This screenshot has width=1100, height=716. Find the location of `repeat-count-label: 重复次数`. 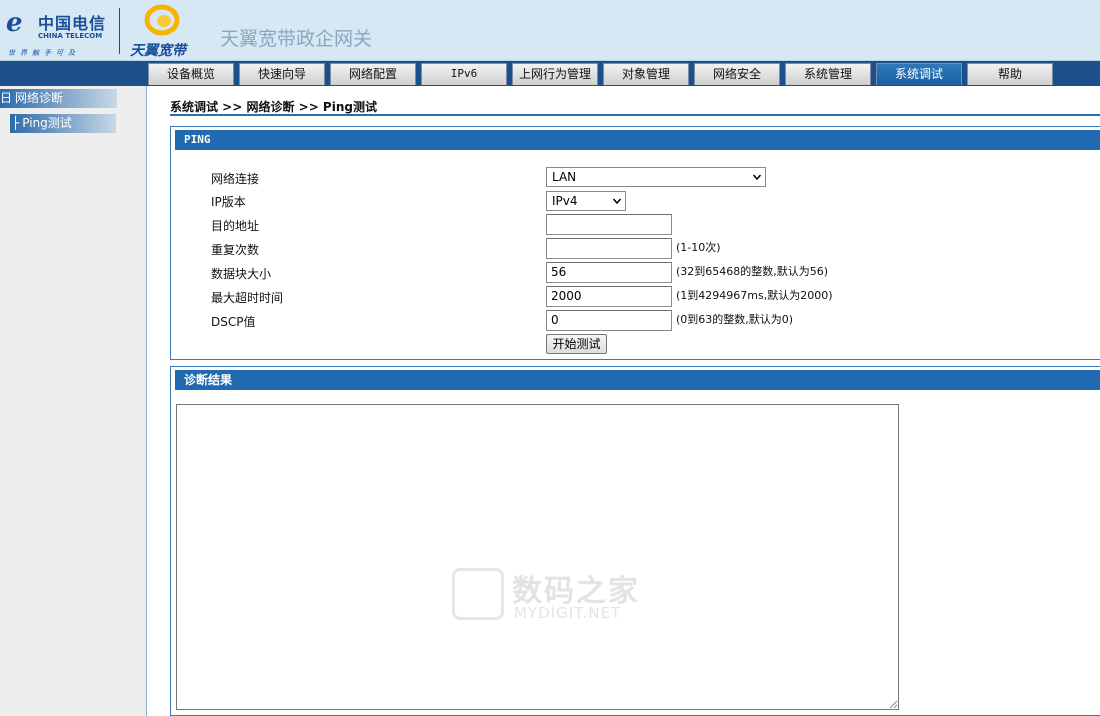

repeat-count-label: 重复次数 is located at coordinates (235, 250).